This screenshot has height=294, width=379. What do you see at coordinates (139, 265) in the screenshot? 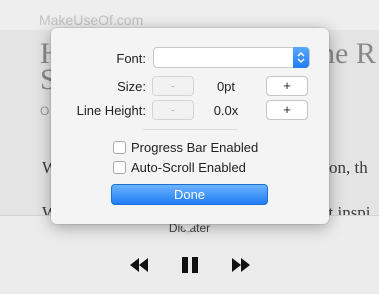
I see `rewind-icon` at bounding box center [139, 265].